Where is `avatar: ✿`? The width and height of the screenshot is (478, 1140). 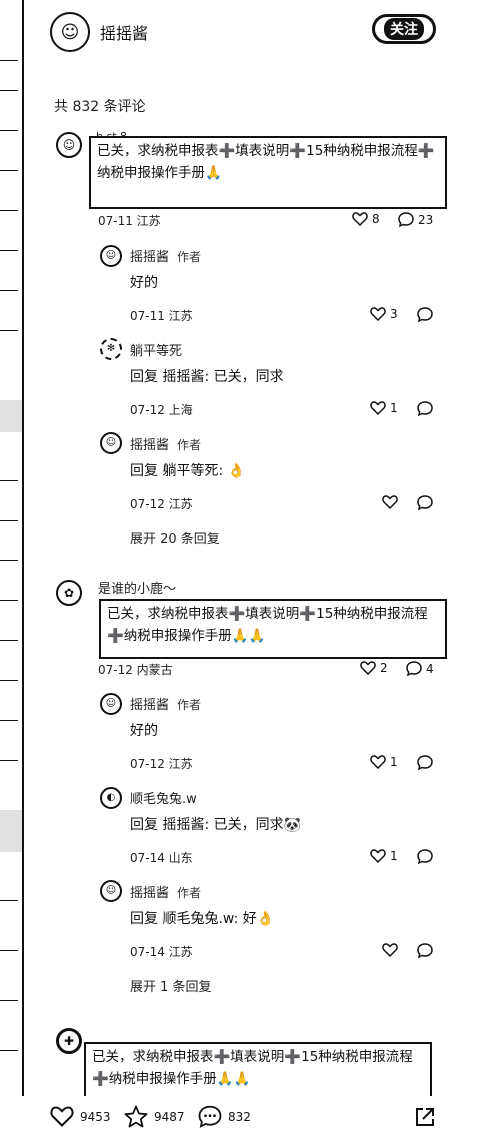 avatar: ✿ is located at coordinates (69, 593).